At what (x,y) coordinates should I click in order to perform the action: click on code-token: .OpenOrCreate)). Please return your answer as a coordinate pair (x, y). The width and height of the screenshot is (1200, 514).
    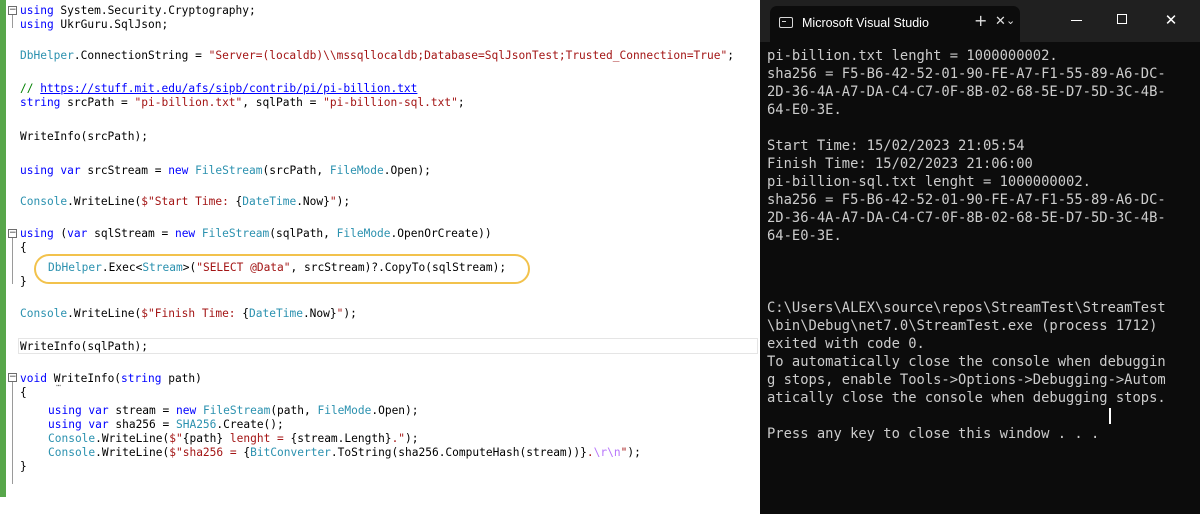
    Looking at the image, I should click on (441, 233).